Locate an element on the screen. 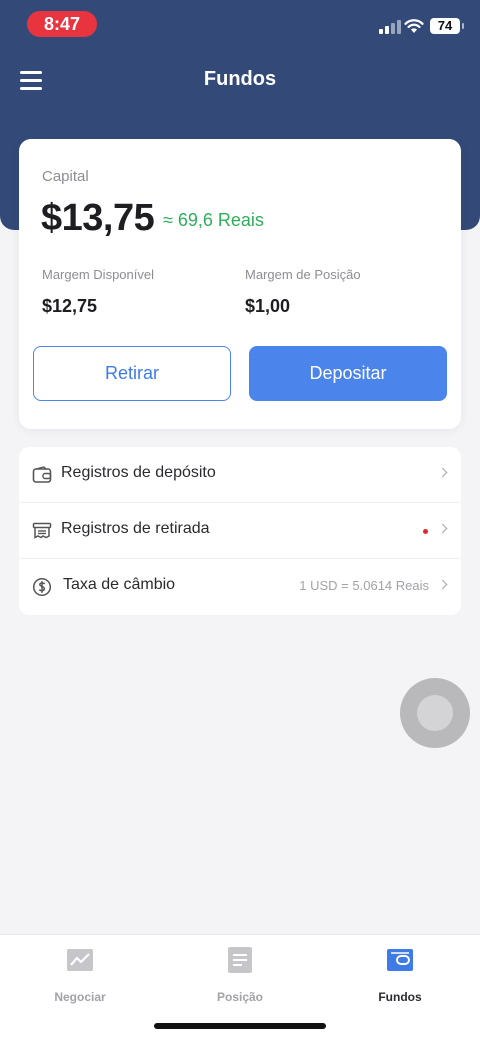  dollar-exchange-icon is located at coordinates (42, 587).